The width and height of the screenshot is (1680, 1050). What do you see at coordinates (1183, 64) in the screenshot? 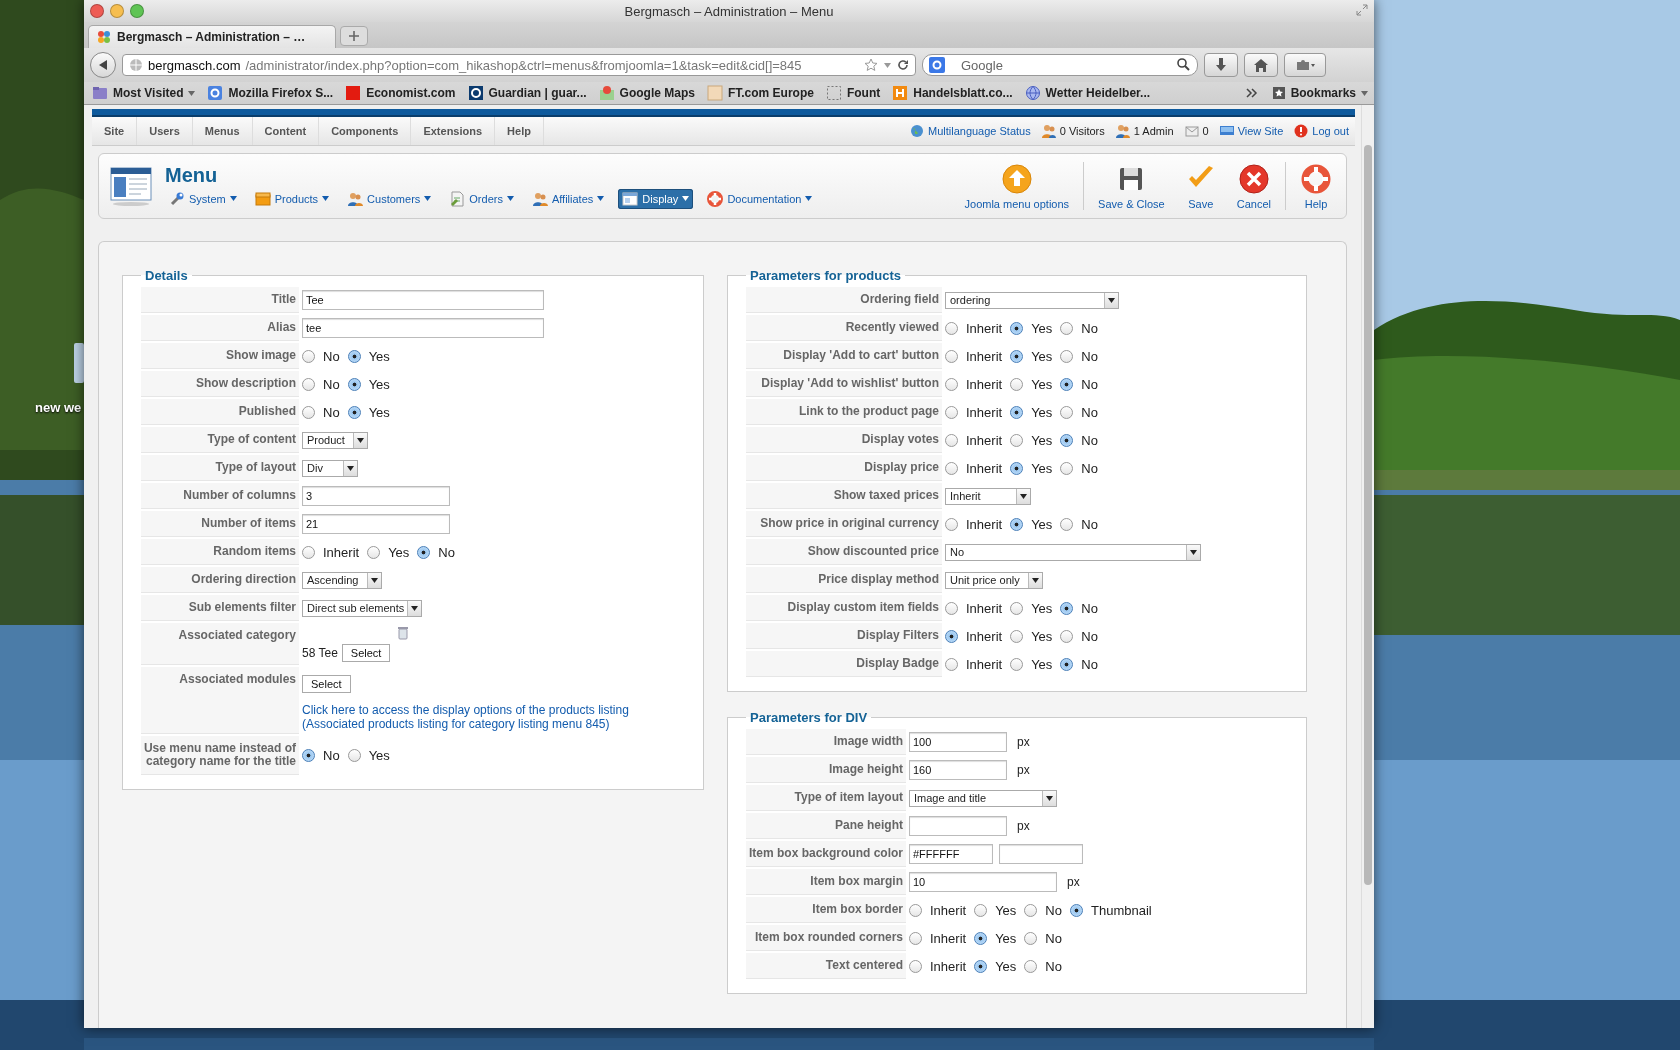
I see `search-icon` at bounding box center [1183, 64].